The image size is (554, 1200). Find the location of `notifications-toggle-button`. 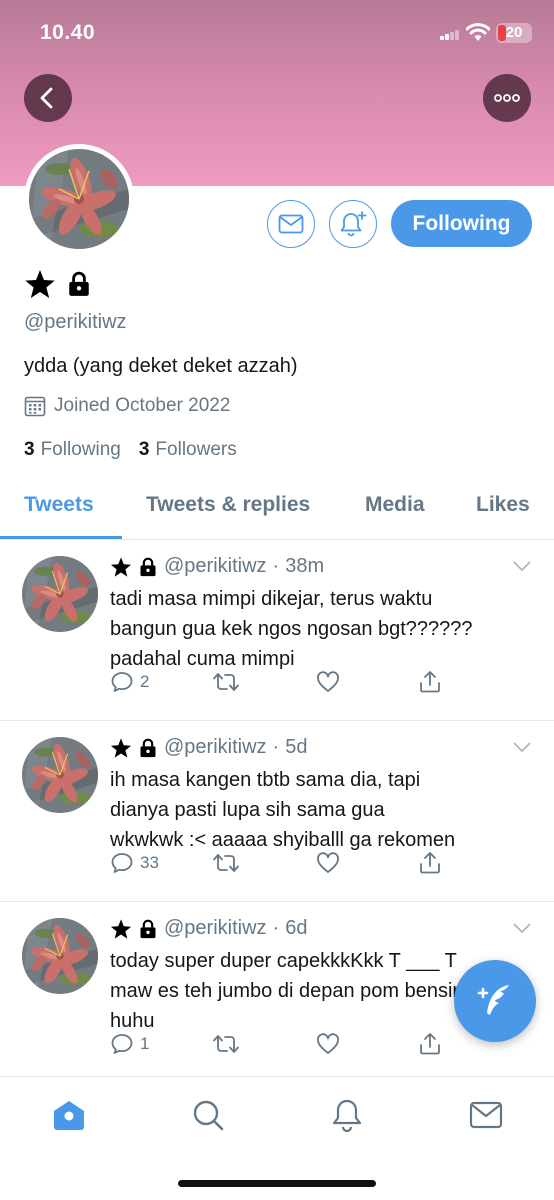

notifications-toggle-button is located at coordinates (353, 224).